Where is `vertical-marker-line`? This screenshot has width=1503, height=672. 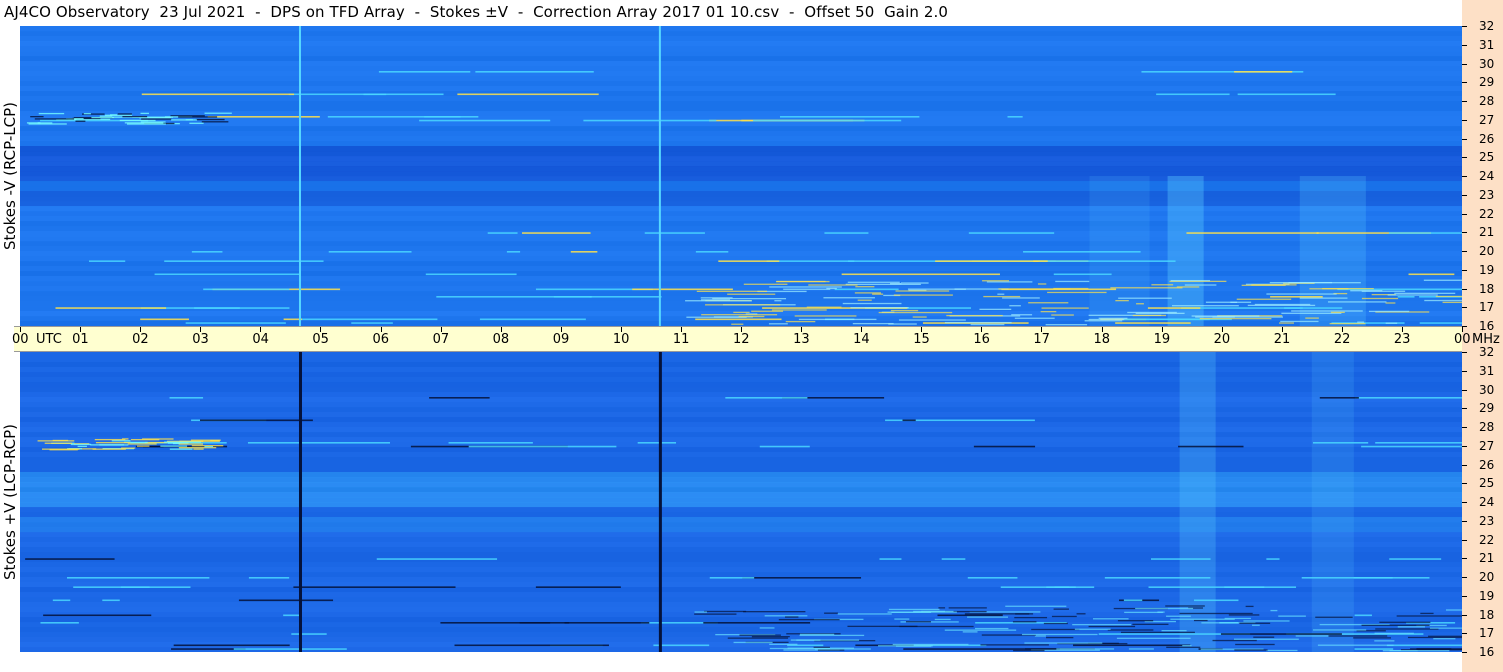 vertical-marker-line is located at coordinates (660, 502).